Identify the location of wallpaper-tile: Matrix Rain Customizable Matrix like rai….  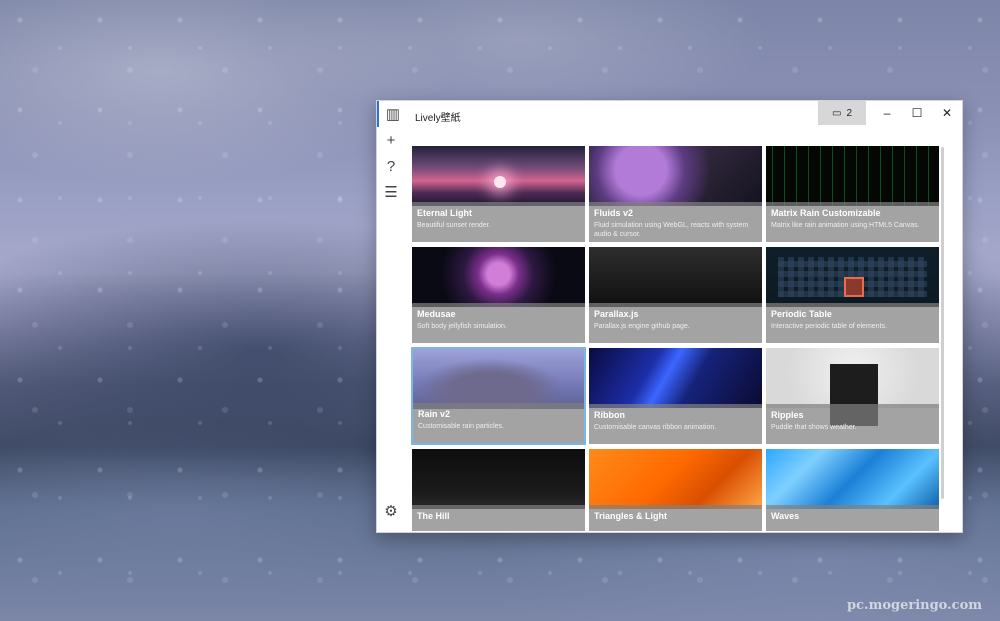
(852, 194).